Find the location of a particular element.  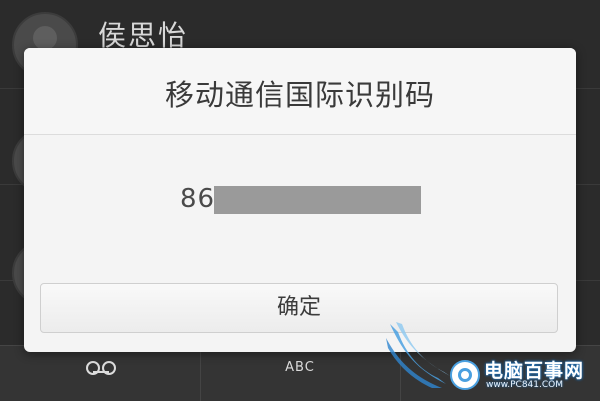

dialpad-key-2: ABC is located at coordinates (300, 373).